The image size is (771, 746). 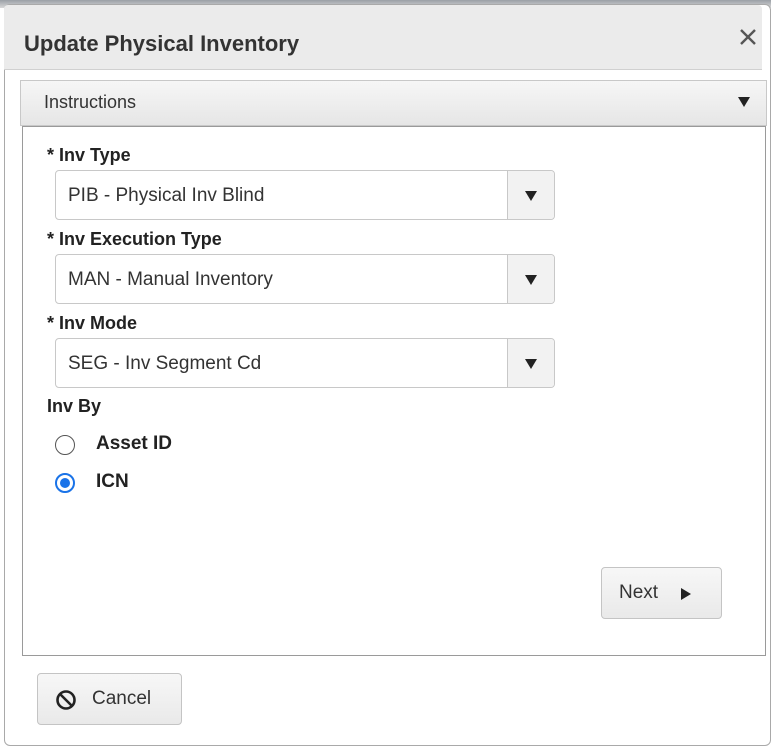 I want to click on inv-mode-dropdown-button, so click(x=530, y=363).